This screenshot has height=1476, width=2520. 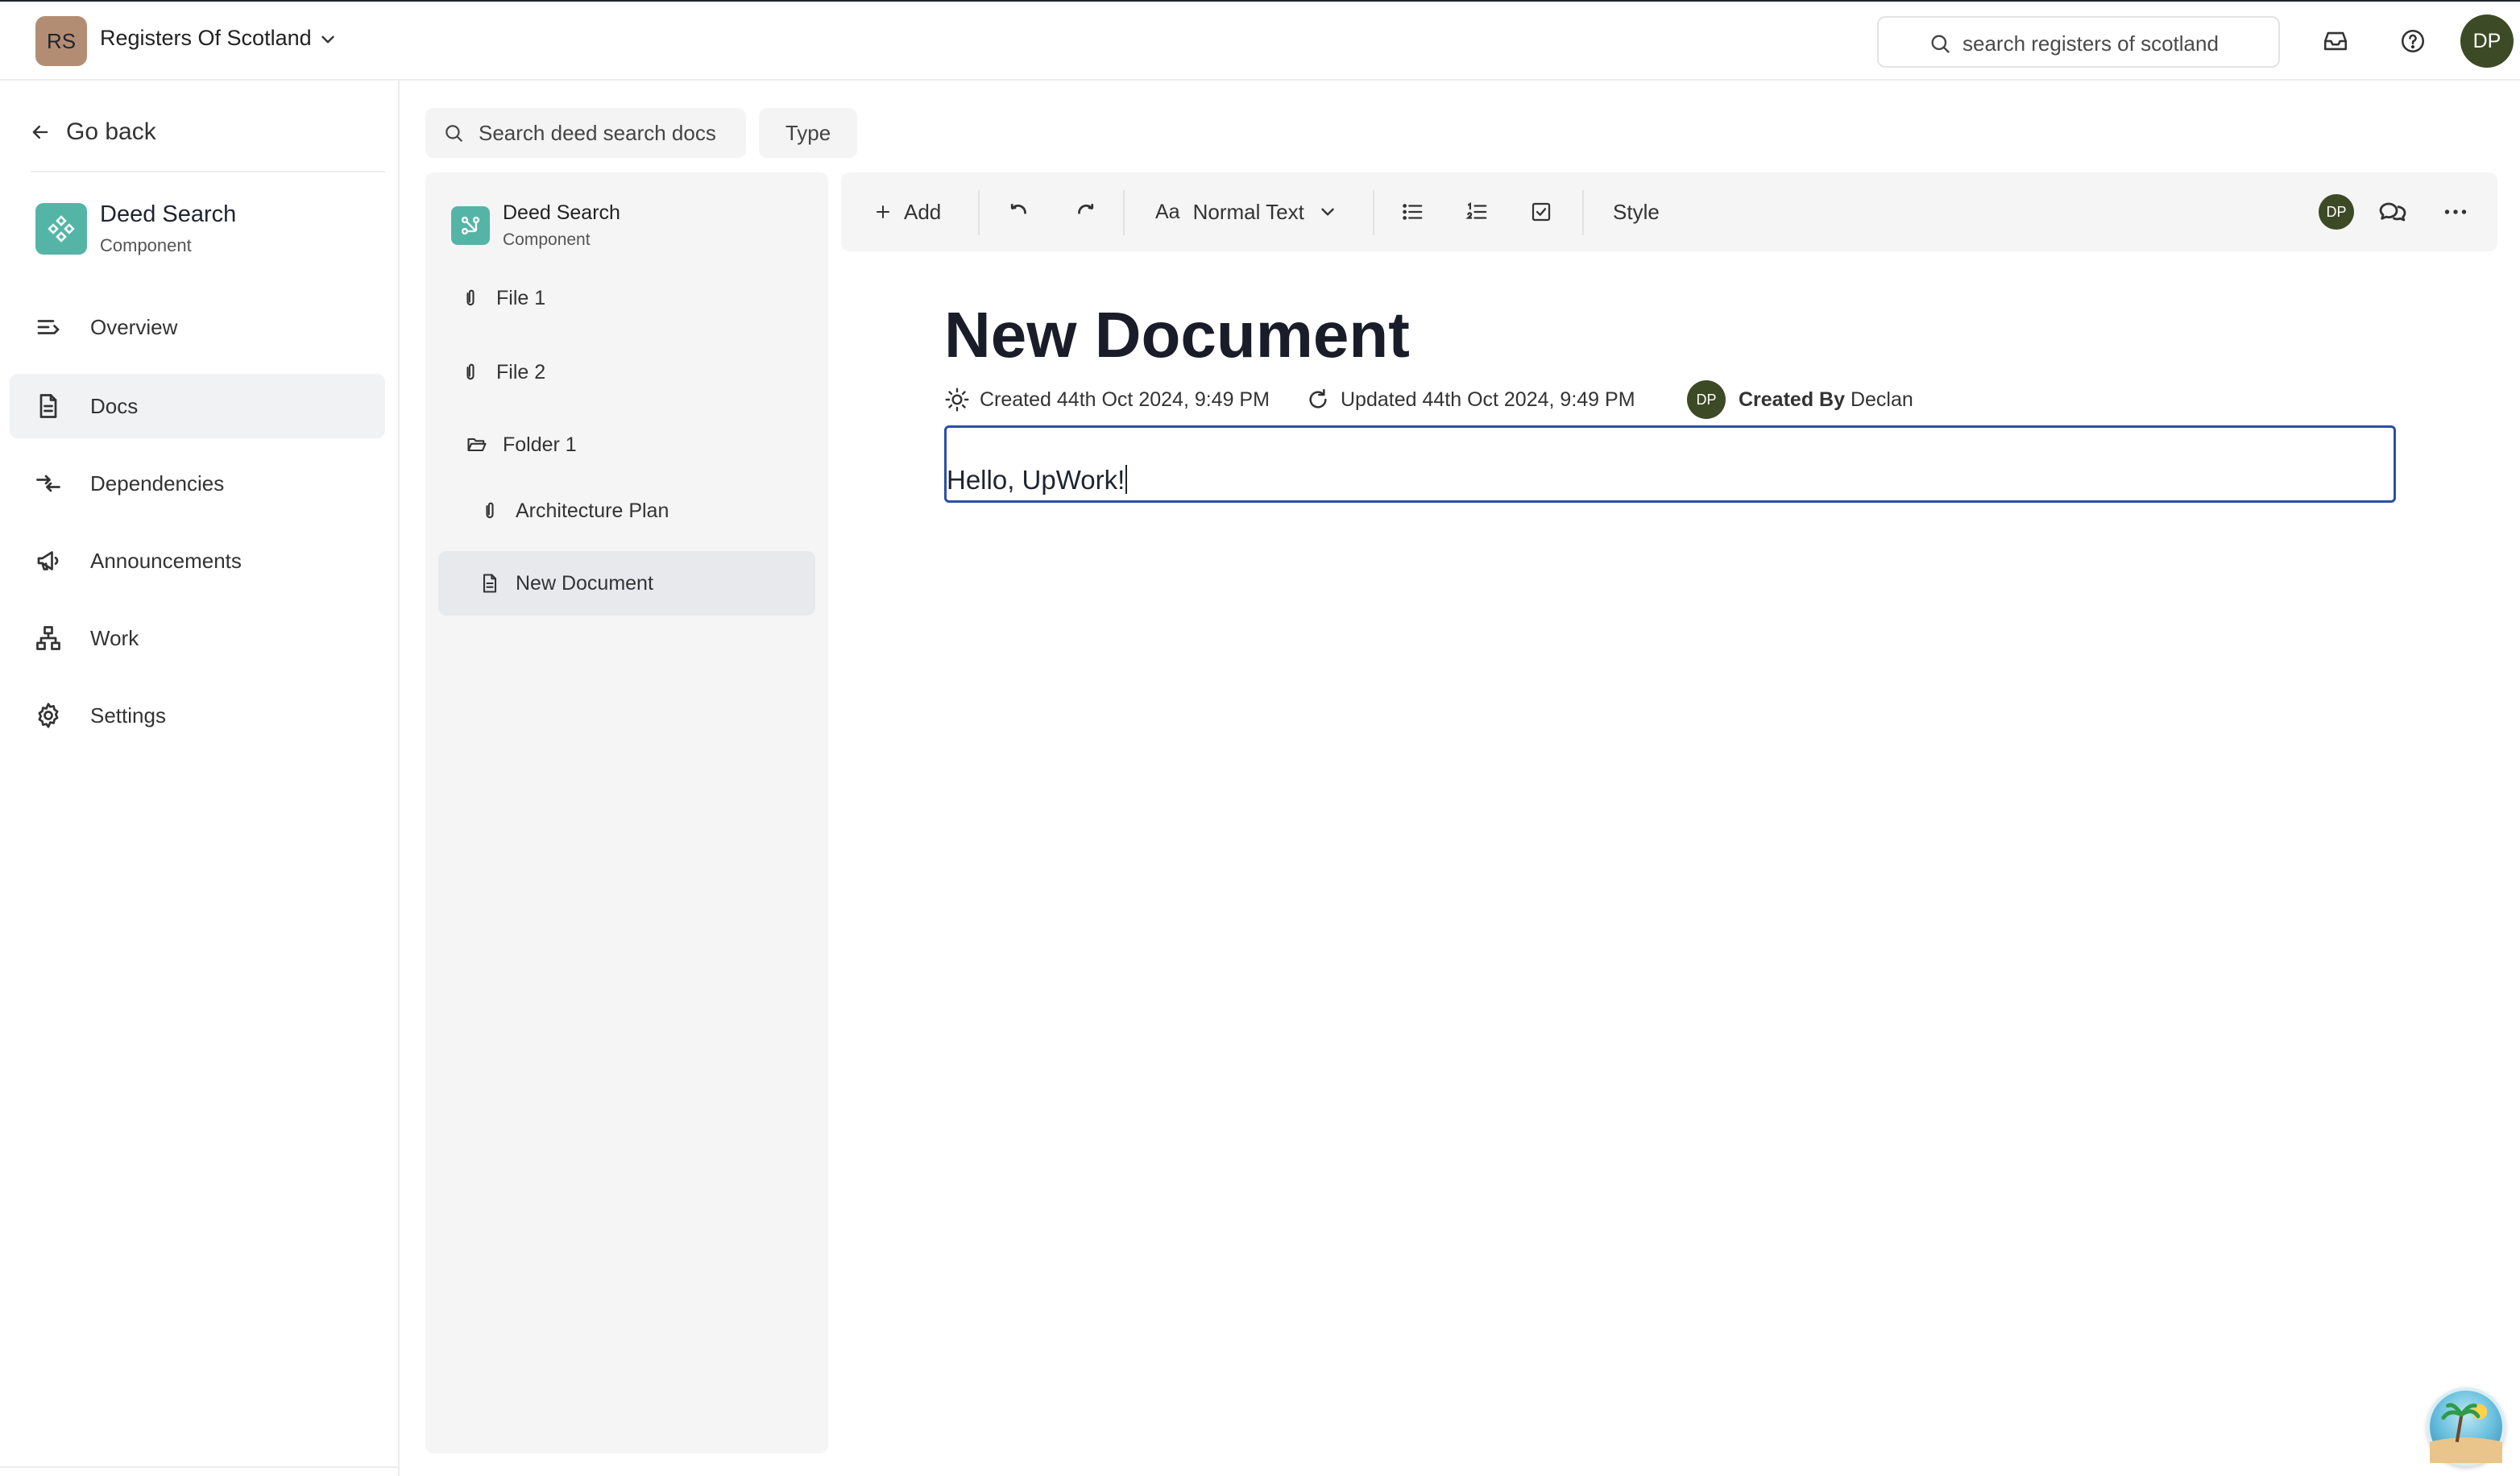 I want to click on more-options-button, so click(x=2455, y=212).